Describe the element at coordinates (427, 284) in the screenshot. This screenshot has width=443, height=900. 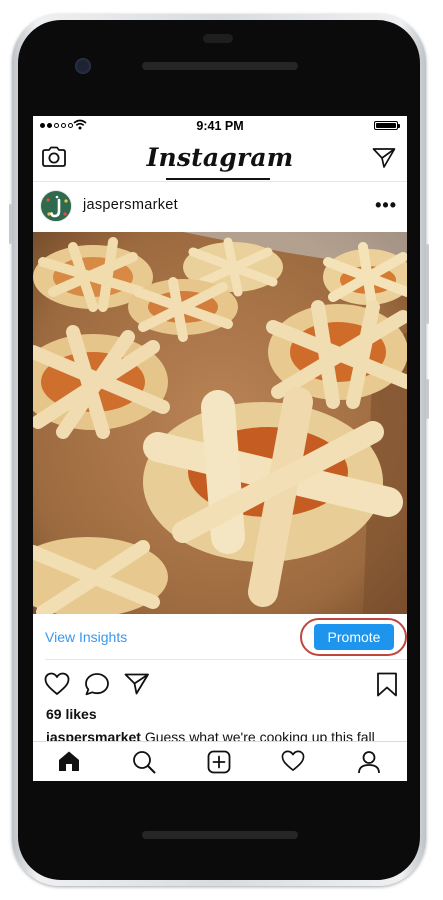
I see `phone-volume-button` at that location.